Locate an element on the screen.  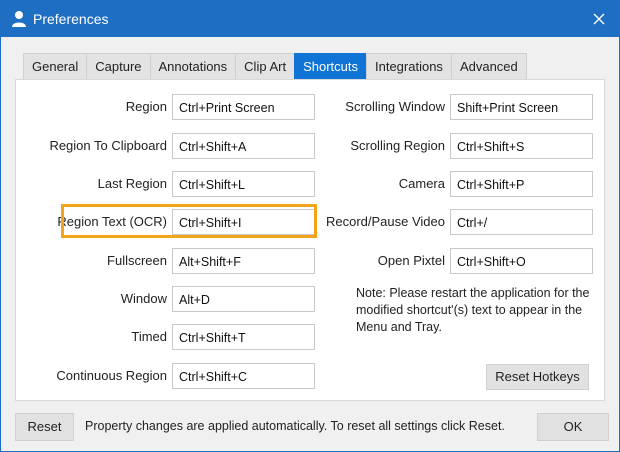
shortcut-input-region: Ctrl+Print Screen is located at coordinates (243, 107).